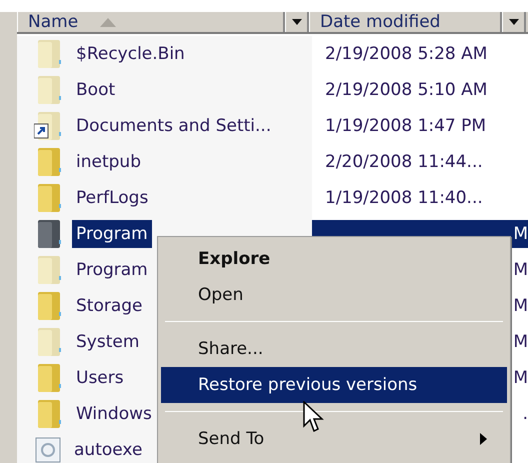 The image size is (528, 463). I want to click on column-header: Name, so click(151, 22).